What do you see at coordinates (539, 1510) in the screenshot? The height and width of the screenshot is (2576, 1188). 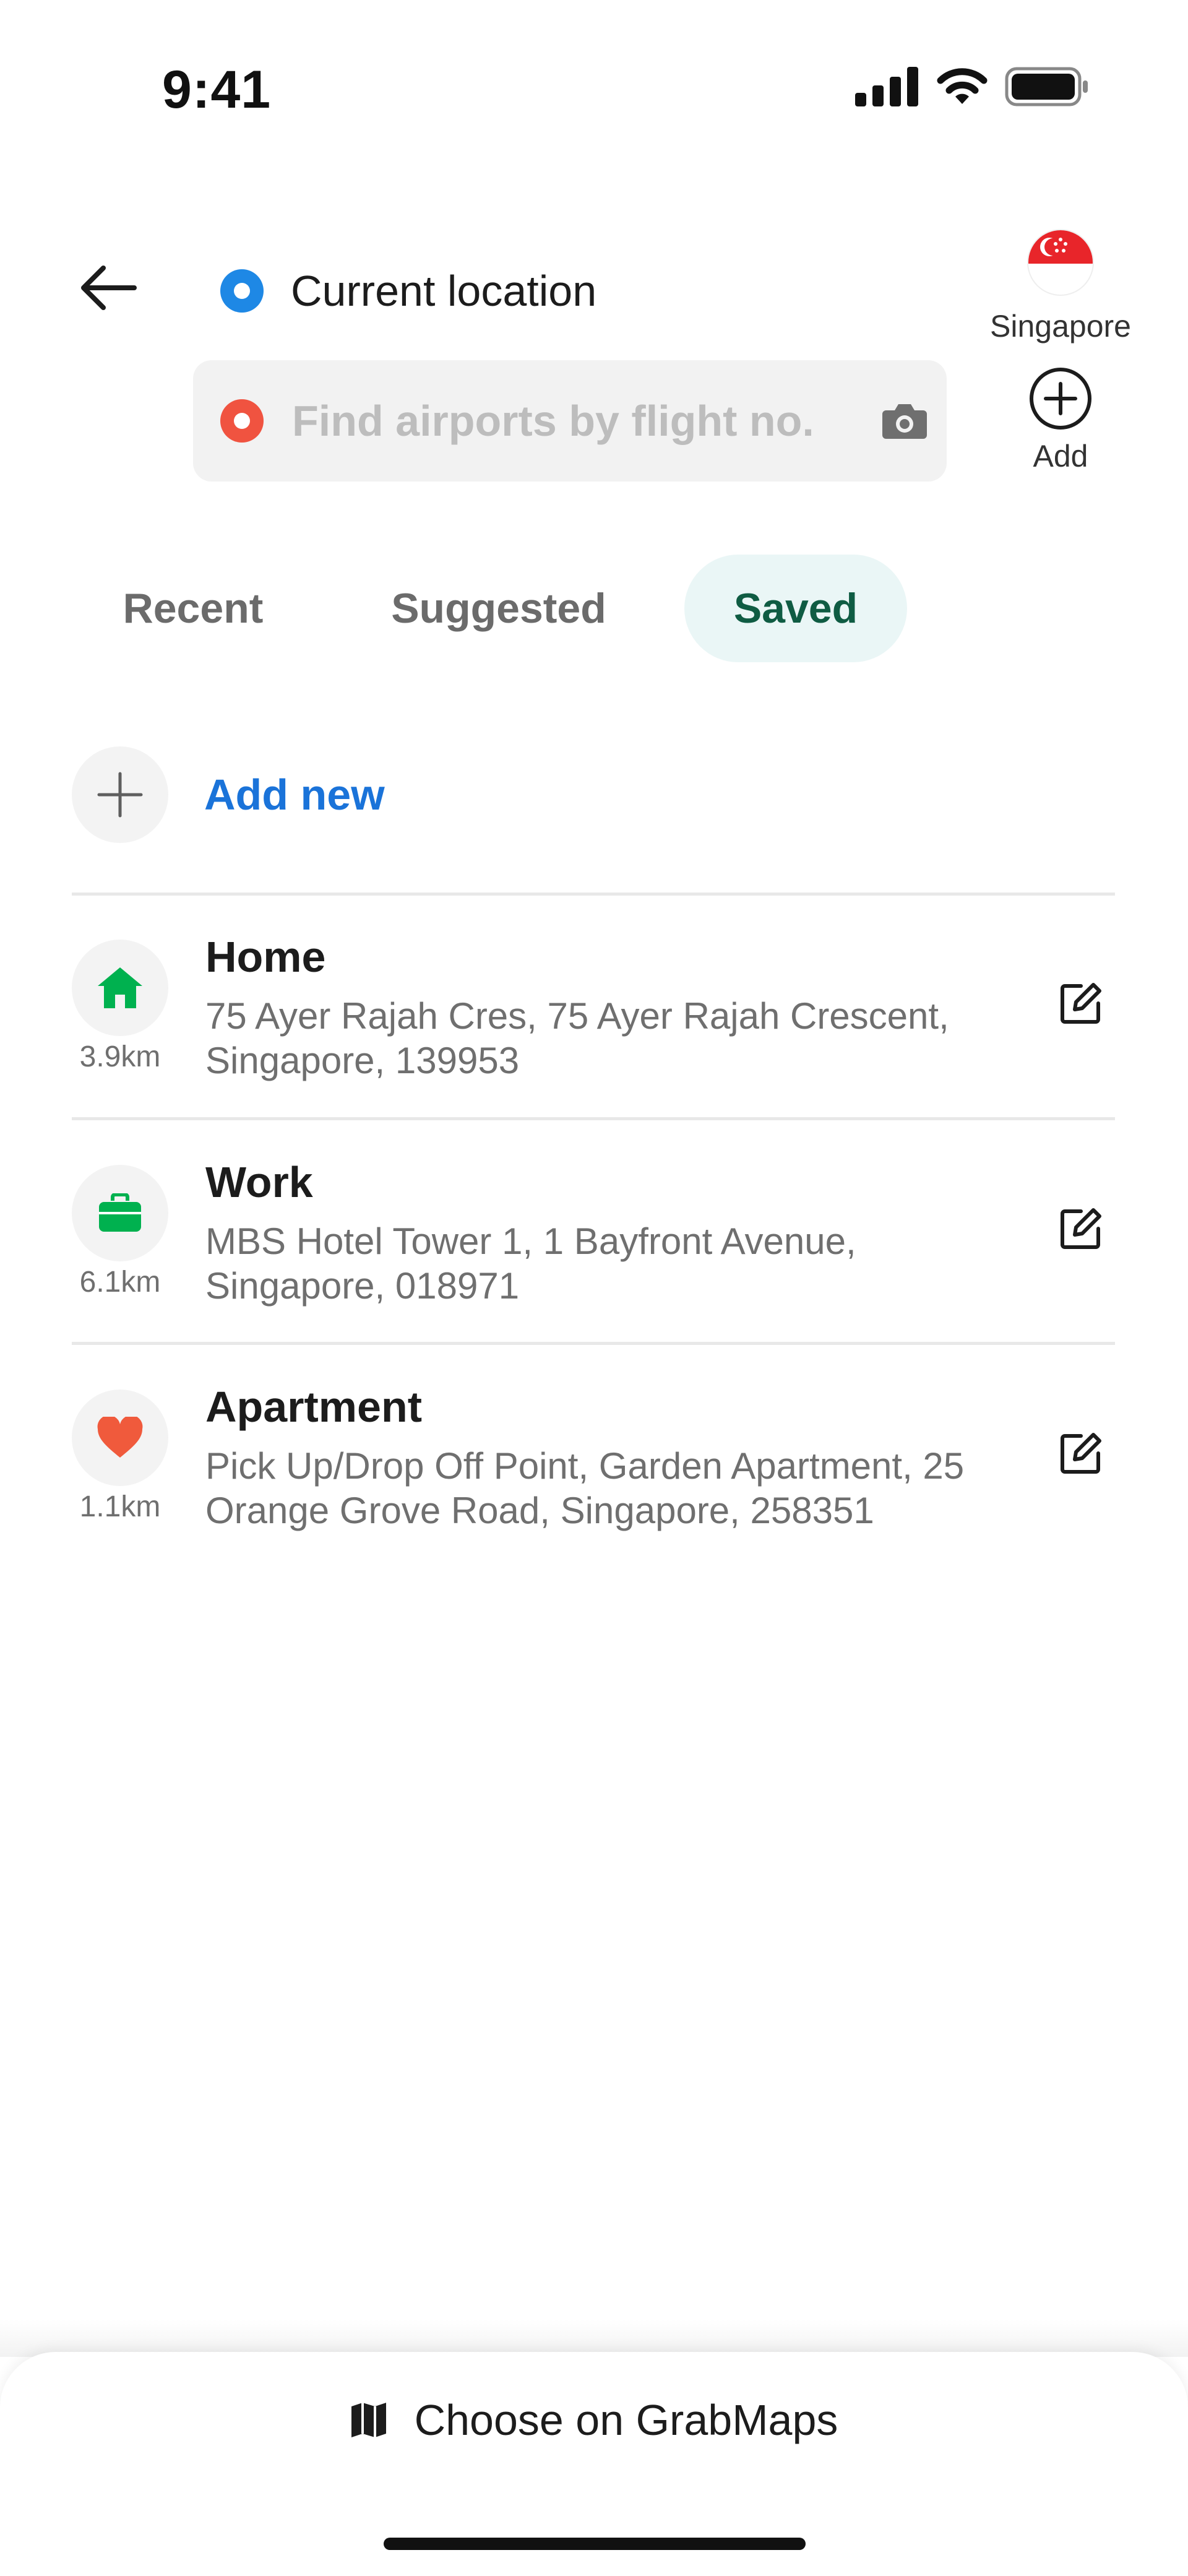 I see `place-address-line: Orange Grove Road, Singapore, 258351` at bounding box center [539, 1510].